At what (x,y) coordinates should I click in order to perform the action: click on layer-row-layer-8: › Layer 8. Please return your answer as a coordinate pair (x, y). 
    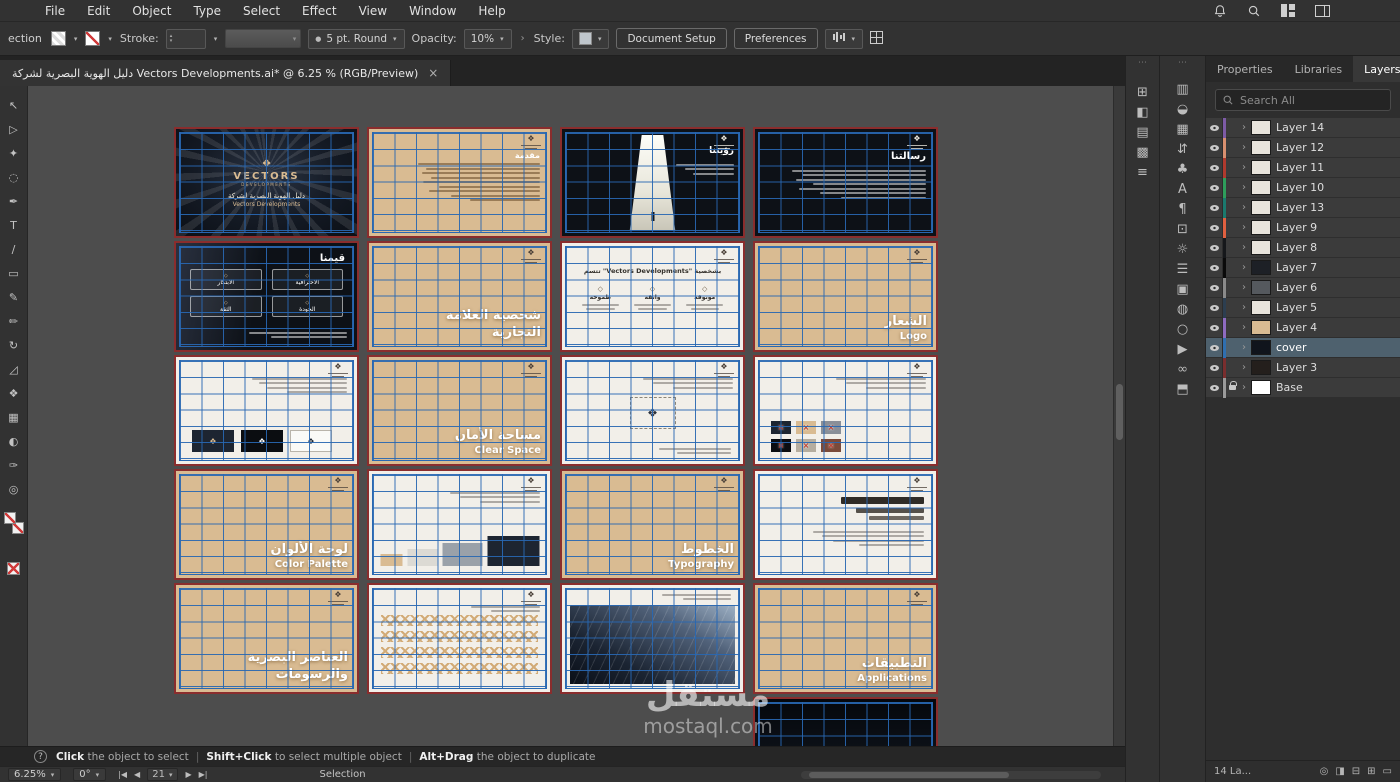
    Looking at the image, I should click on (1303, 247).